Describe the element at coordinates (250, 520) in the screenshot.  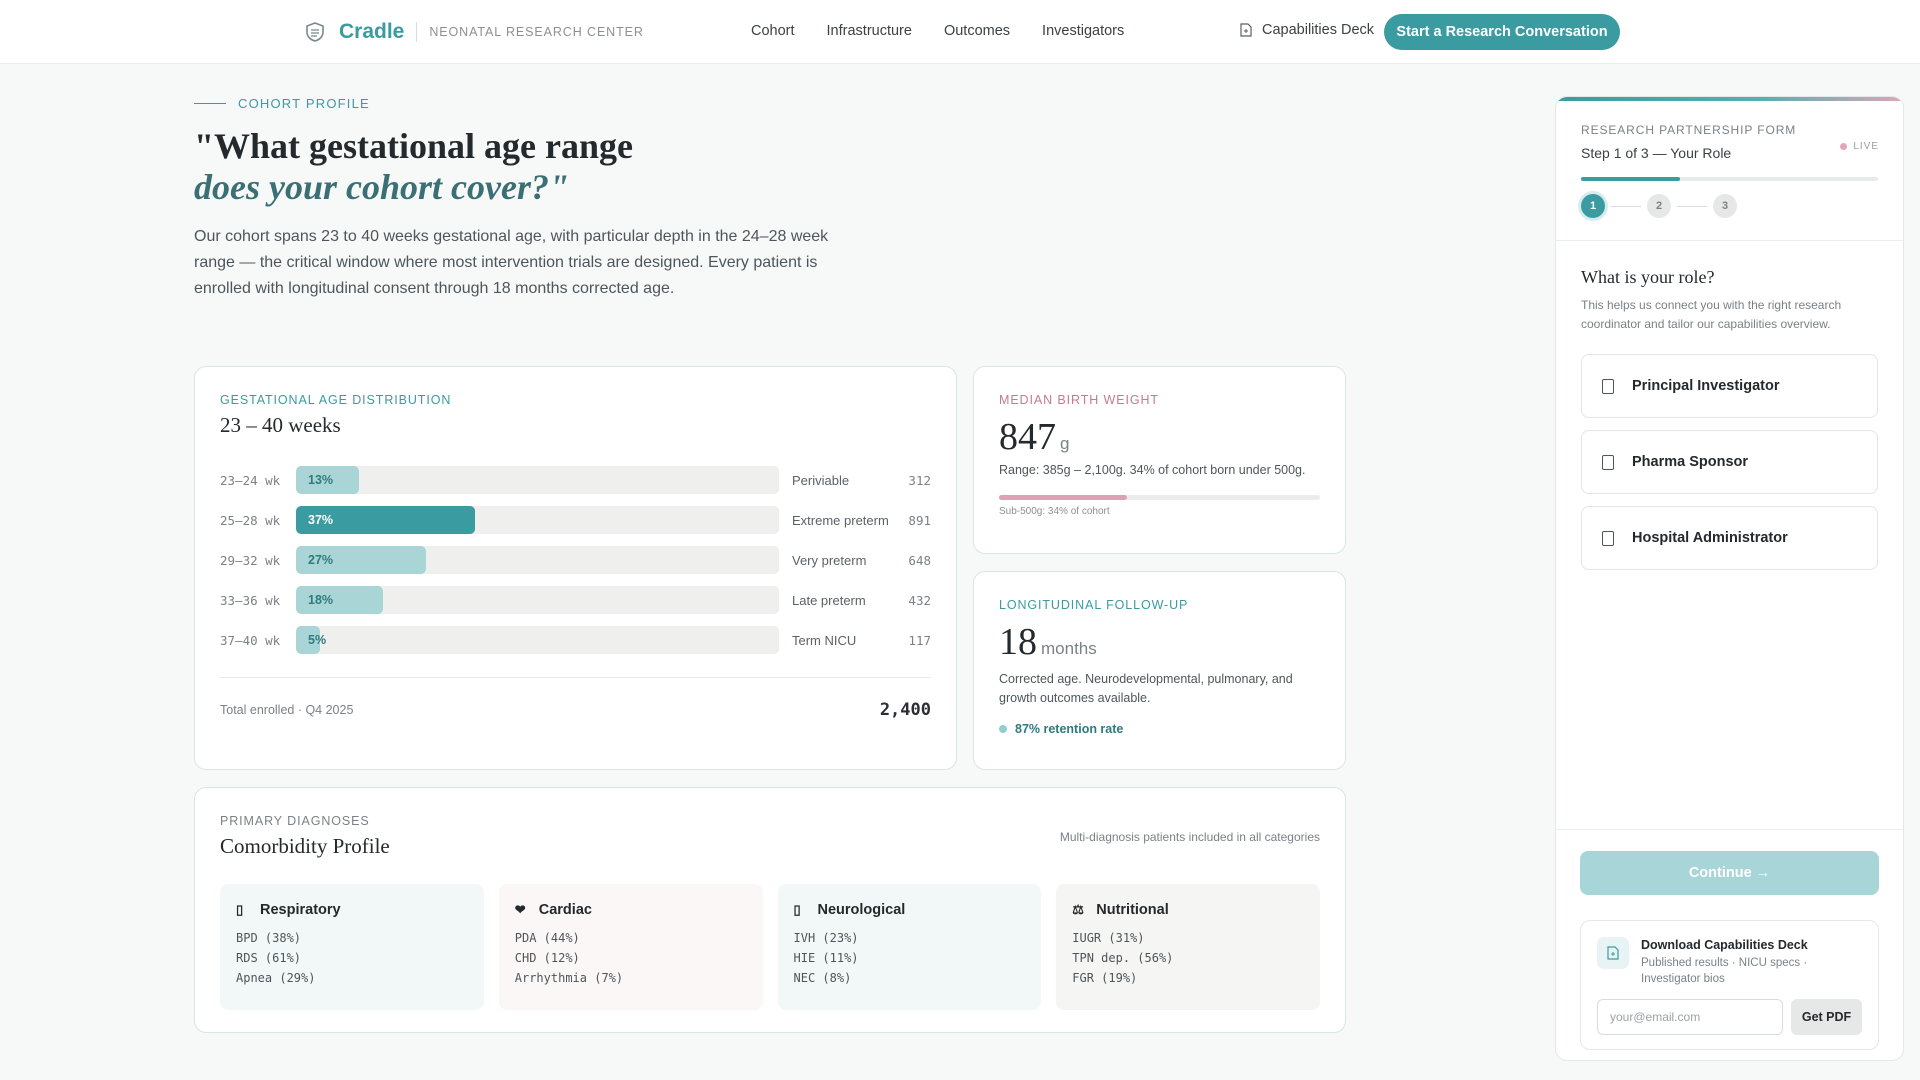
I see `week-range-label: 25–28 wk` at that location.